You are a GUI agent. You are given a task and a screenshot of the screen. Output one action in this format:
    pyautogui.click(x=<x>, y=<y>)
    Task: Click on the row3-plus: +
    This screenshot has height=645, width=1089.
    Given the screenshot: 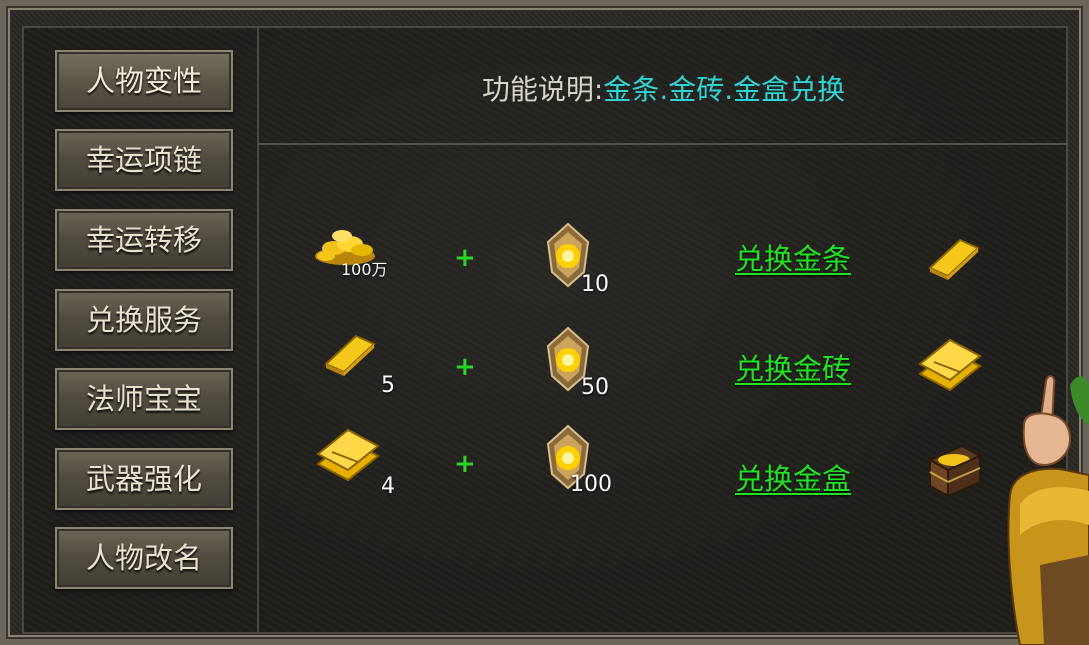 What is the action you would take?
    pyautogui.click(x=465, y=464)
    